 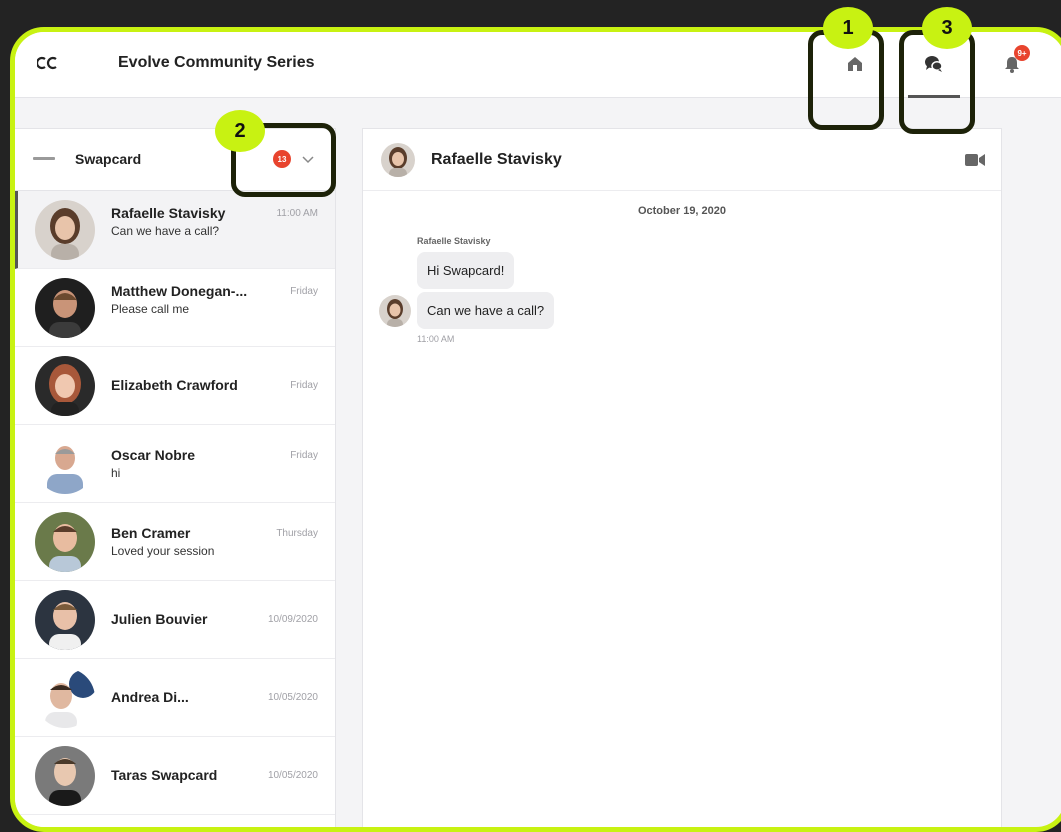 I want to click on chat-header: Rafaelle Stavisky, so click(x=682, y=160).